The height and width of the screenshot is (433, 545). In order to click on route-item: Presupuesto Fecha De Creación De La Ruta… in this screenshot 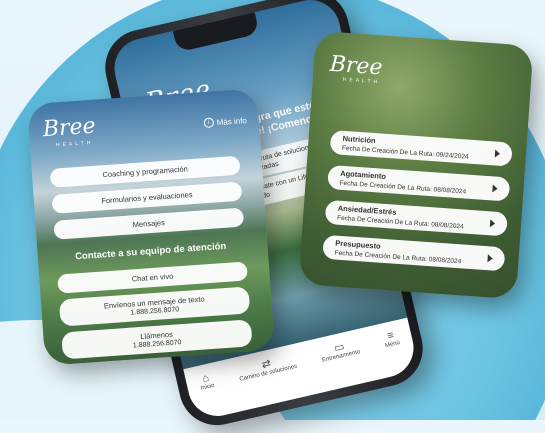, I will do `click(414, 253)`.